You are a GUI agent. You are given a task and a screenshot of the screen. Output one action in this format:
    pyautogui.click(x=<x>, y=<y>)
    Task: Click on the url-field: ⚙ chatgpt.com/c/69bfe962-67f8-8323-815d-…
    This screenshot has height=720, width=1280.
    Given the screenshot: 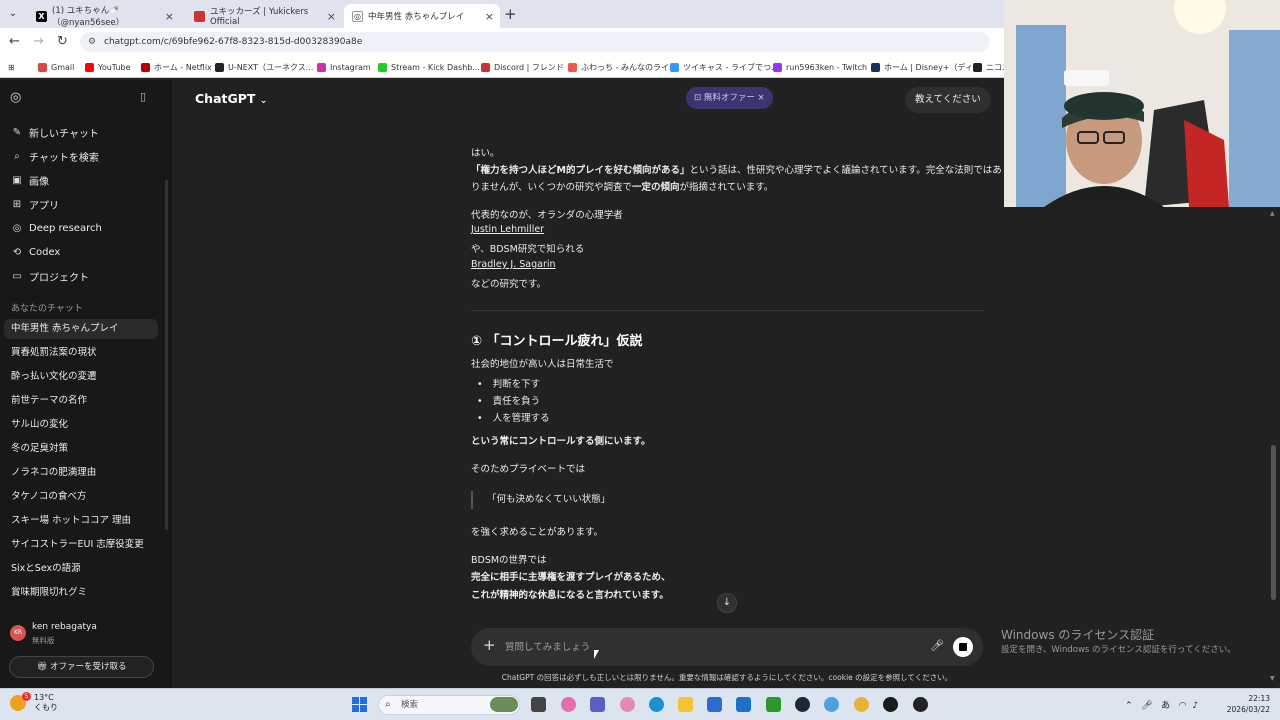 What is the action you would take?
    pyautogui.click(x=535, y=42)
    